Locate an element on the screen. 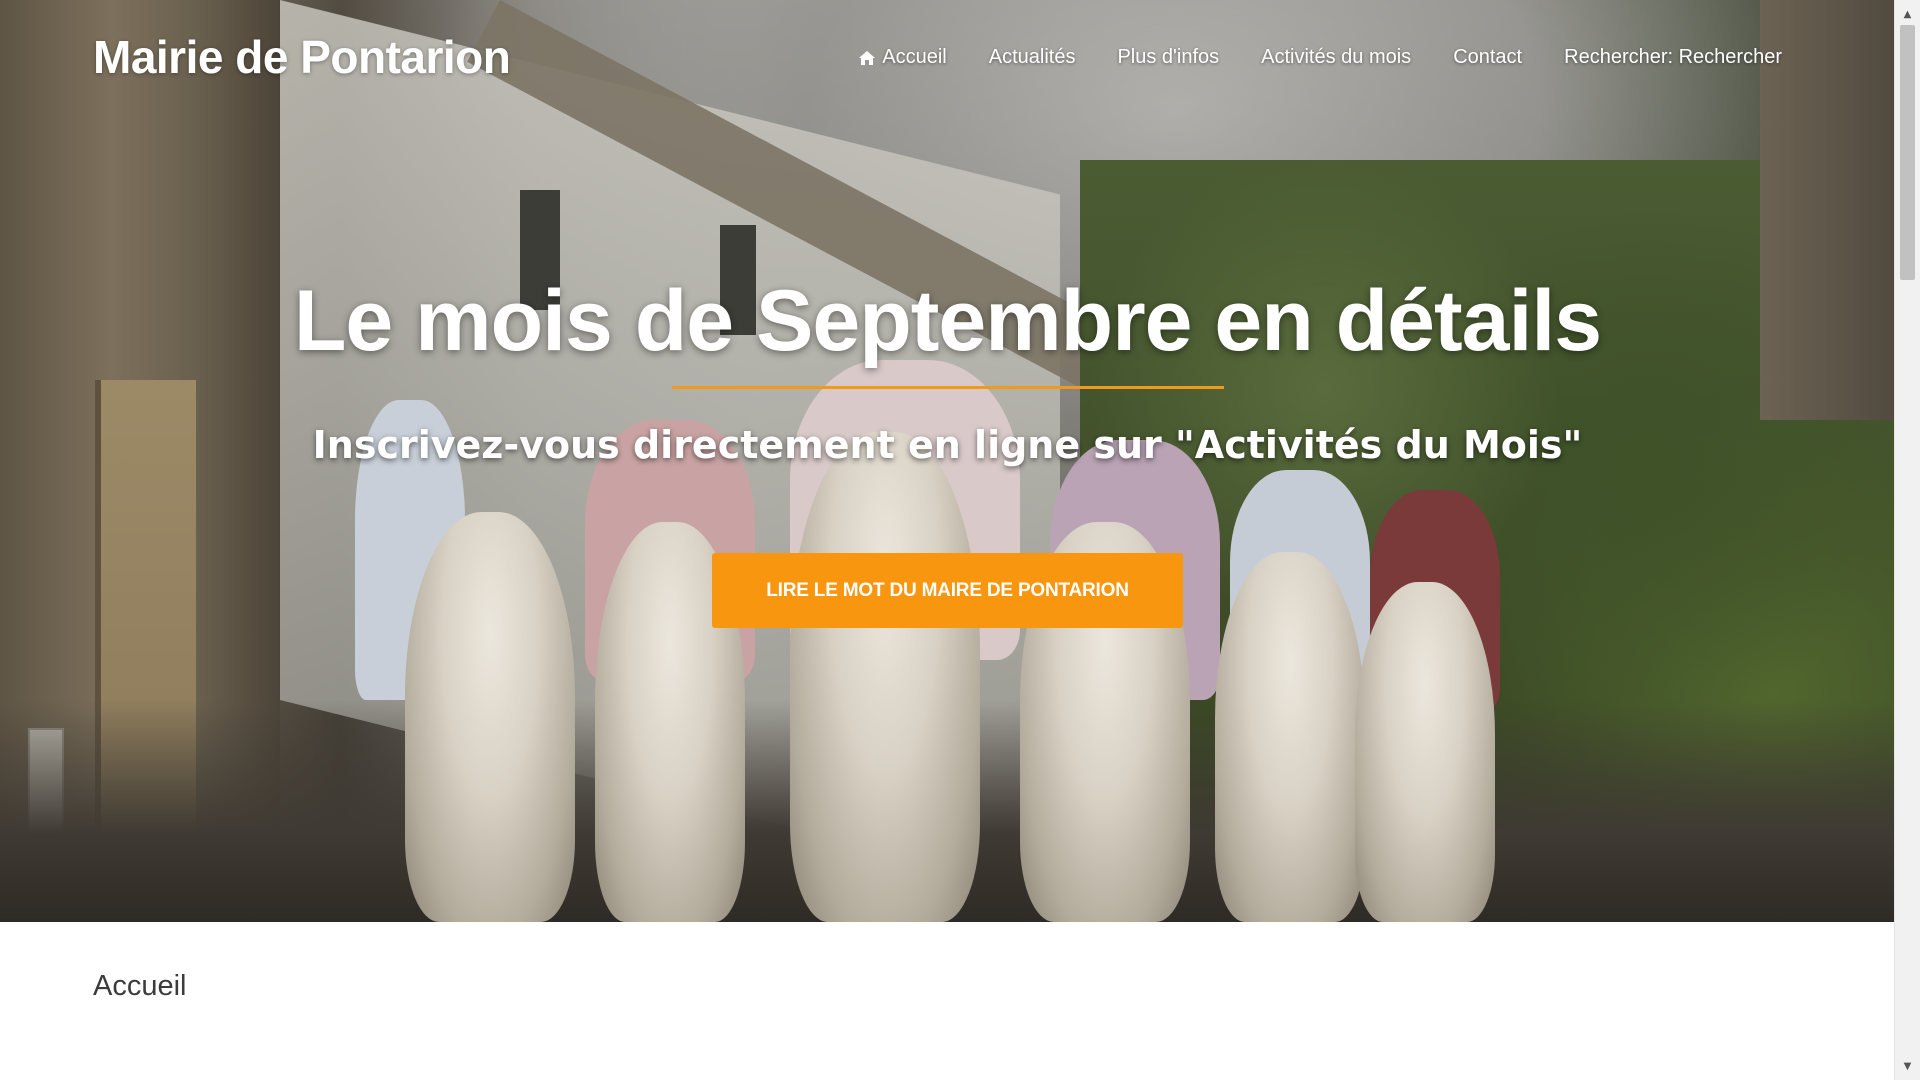  nav-item-contact: Contact is located at coordinates (1487, 57).